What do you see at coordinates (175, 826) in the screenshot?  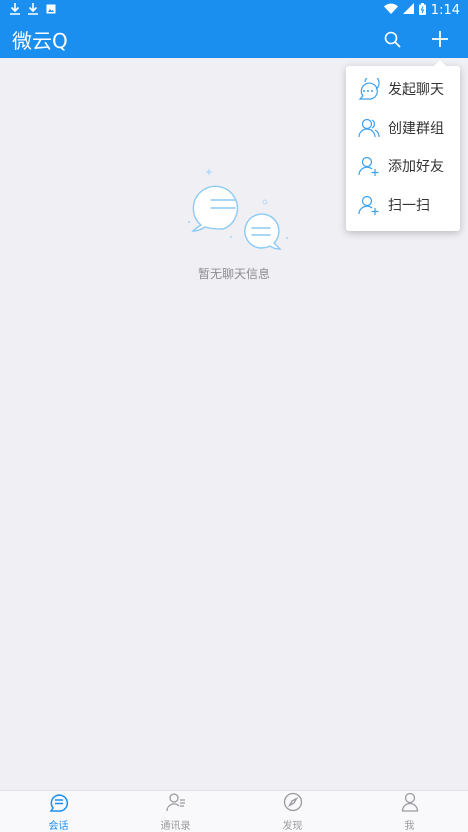 I see `nav-label: 通讯录` at bounding box center [175, 826].